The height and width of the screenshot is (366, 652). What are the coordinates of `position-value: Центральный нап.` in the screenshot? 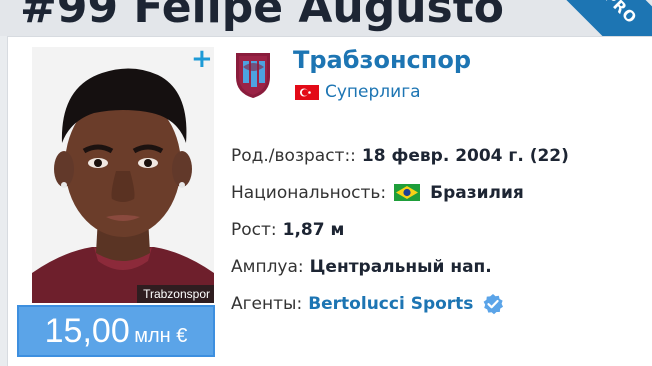 It's located at (400, 266).